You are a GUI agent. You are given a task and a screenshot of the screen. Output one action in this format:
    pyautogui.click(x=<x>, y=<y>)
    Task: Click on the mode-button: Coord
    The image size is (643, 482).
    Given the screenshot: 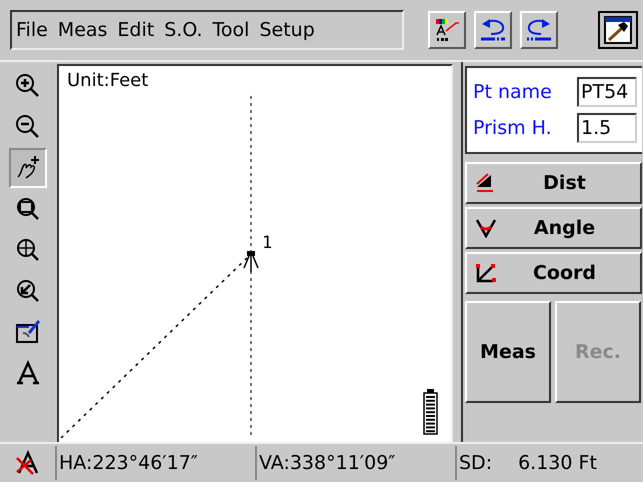 What is the action you would take?
    pyautogui.click(x=553, y=273)
    